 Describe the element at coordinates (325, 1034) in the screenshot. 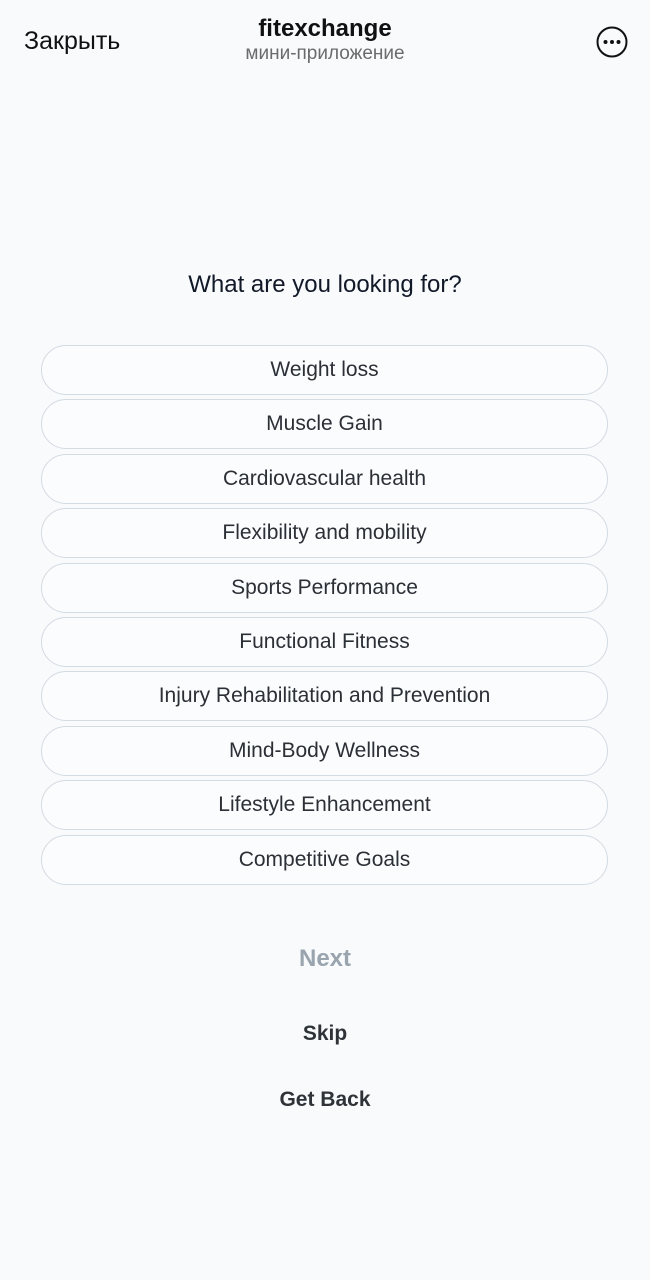

I see `skip-button: Skip` at that location.